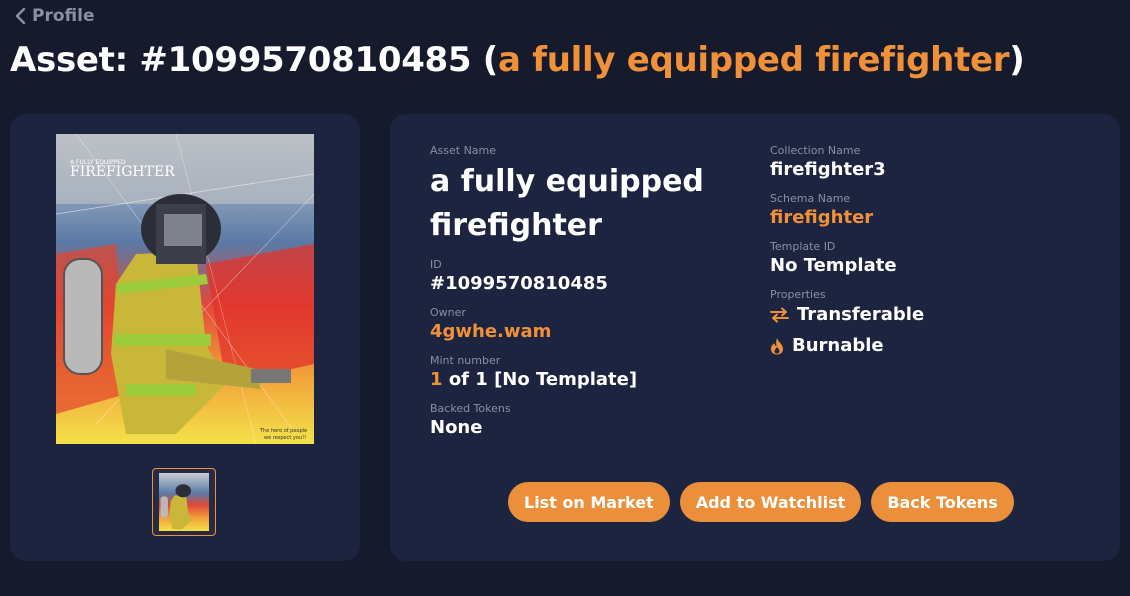 This screenshot has width=1130, height=596. Describe the element at coordinates (285, 438) in the screenshot. I see `poster-caption-2: we respect you!!` at that location.